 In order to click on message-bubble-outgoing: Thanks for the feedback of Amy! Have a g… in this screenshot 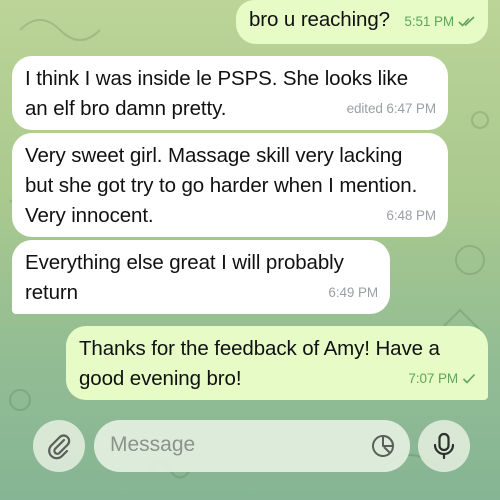, I will do `click(277, 363)`.